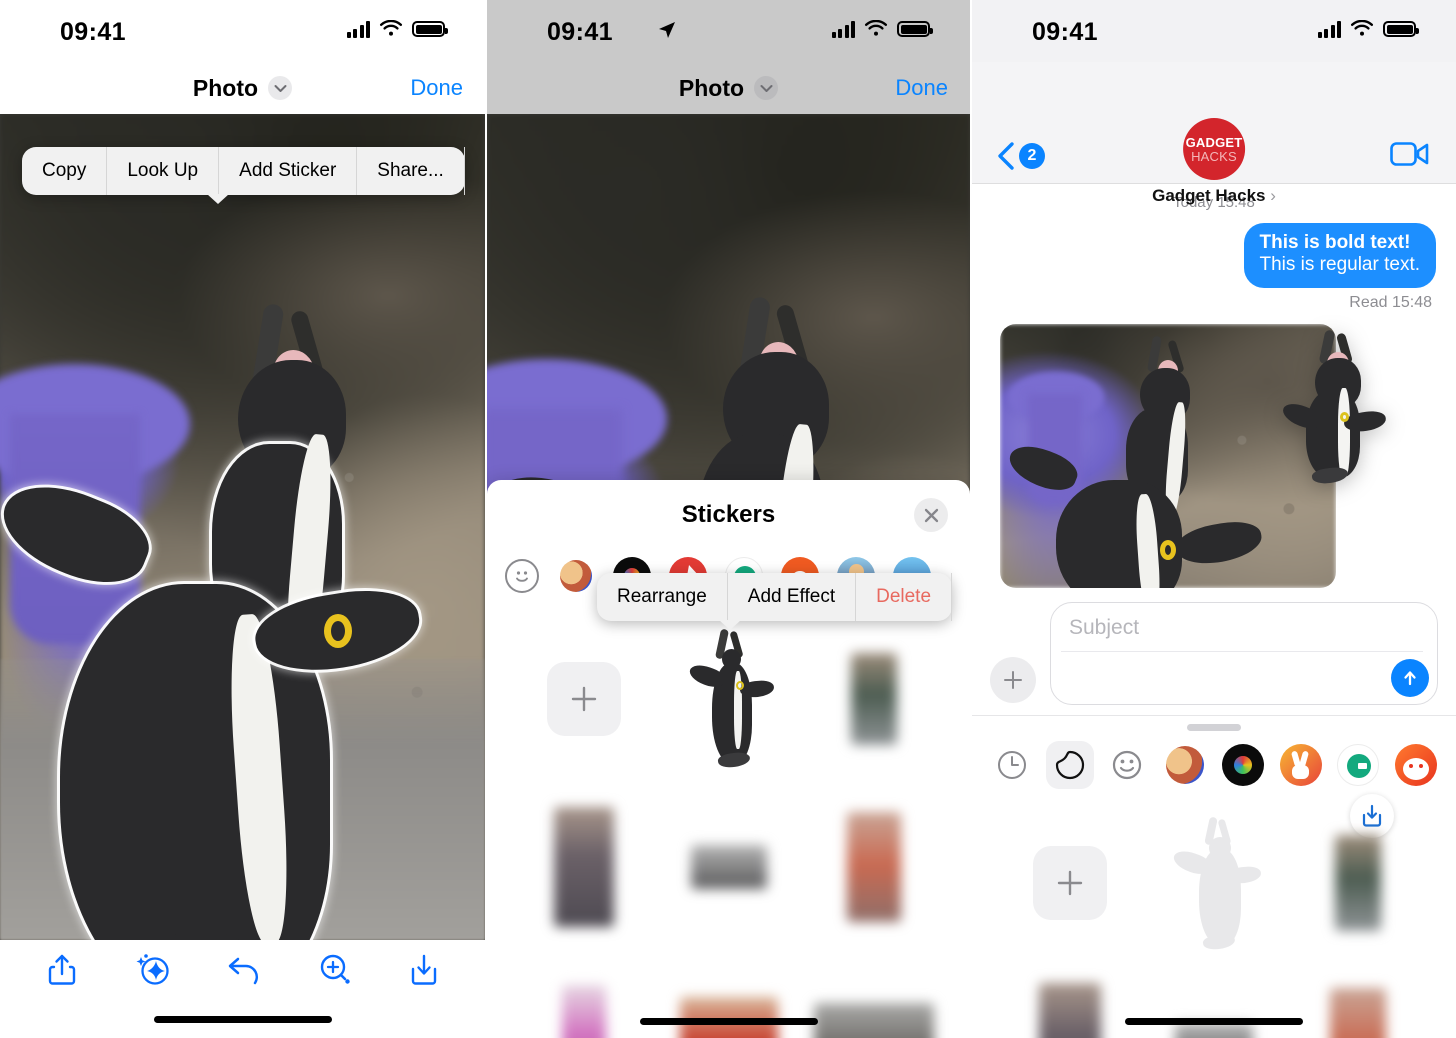 This screenshot has height=1038, width=1456. I want to click on peace-hand-app-icon, so click(1300, 764).